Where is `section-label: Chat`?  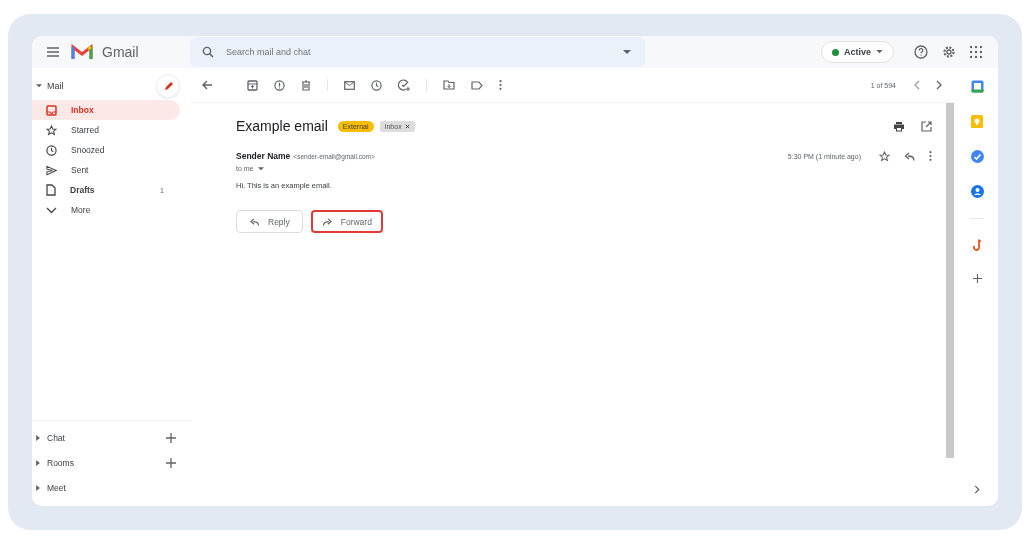 section-label: Chat is located at coordinates (103, 437).